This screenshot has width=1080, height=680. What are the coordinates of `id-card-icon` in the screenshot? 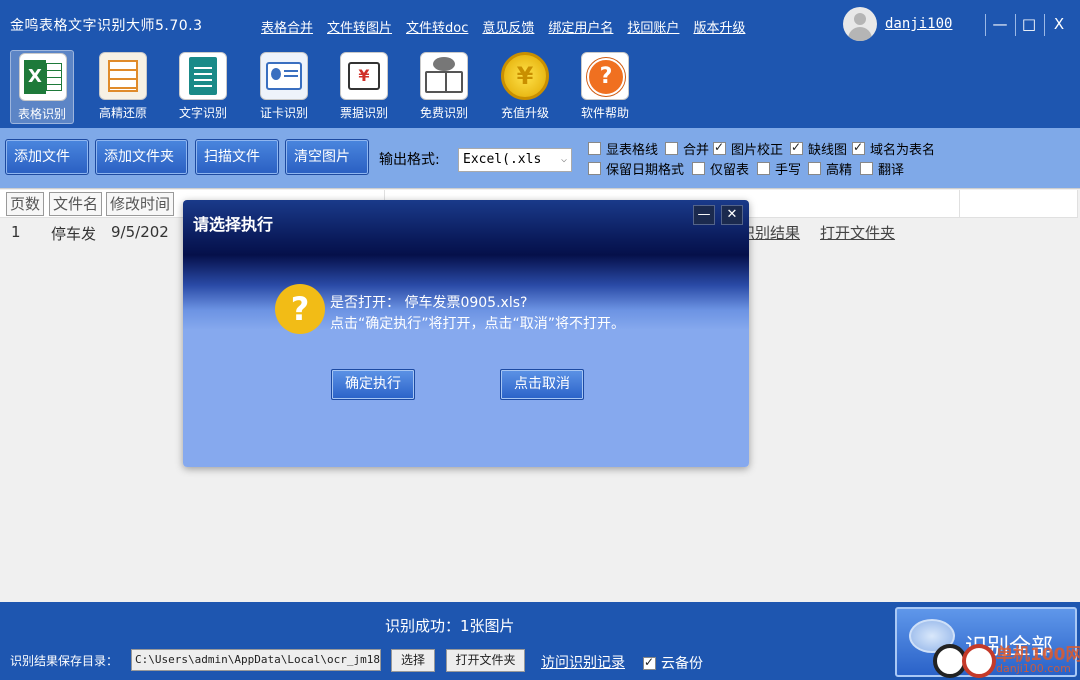 It's located at (284, 76).